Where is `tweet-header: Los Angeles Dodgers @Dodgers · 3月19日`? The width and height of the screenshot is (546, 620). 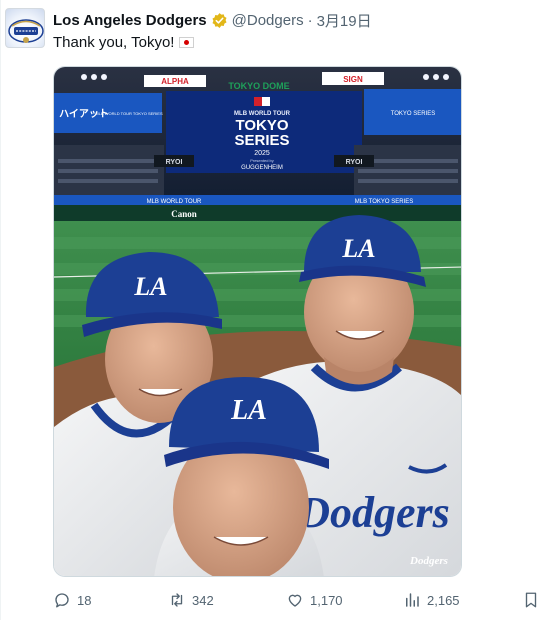
tweet-header: Los Angeles Dodgers @Dodgers · 3月19日 is located at coordinates (294, 20).